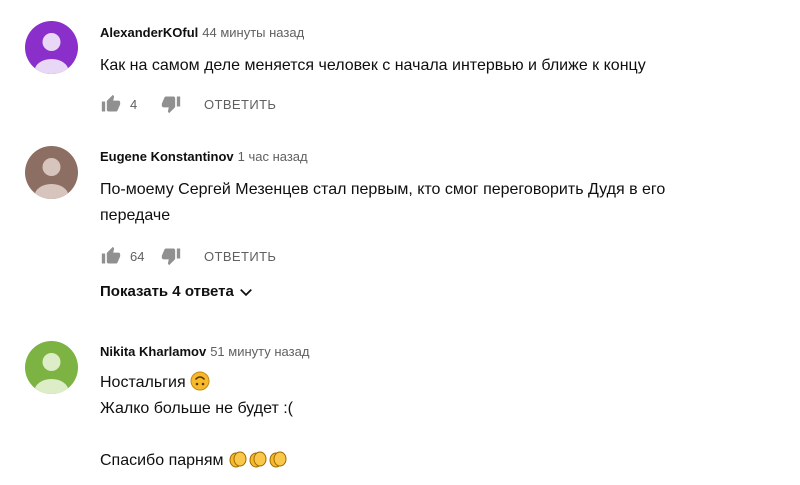 Image resolution: width=800 pixels, height=485 pixels. I want to click on clapping-hands-emojis, so click(258, 460).